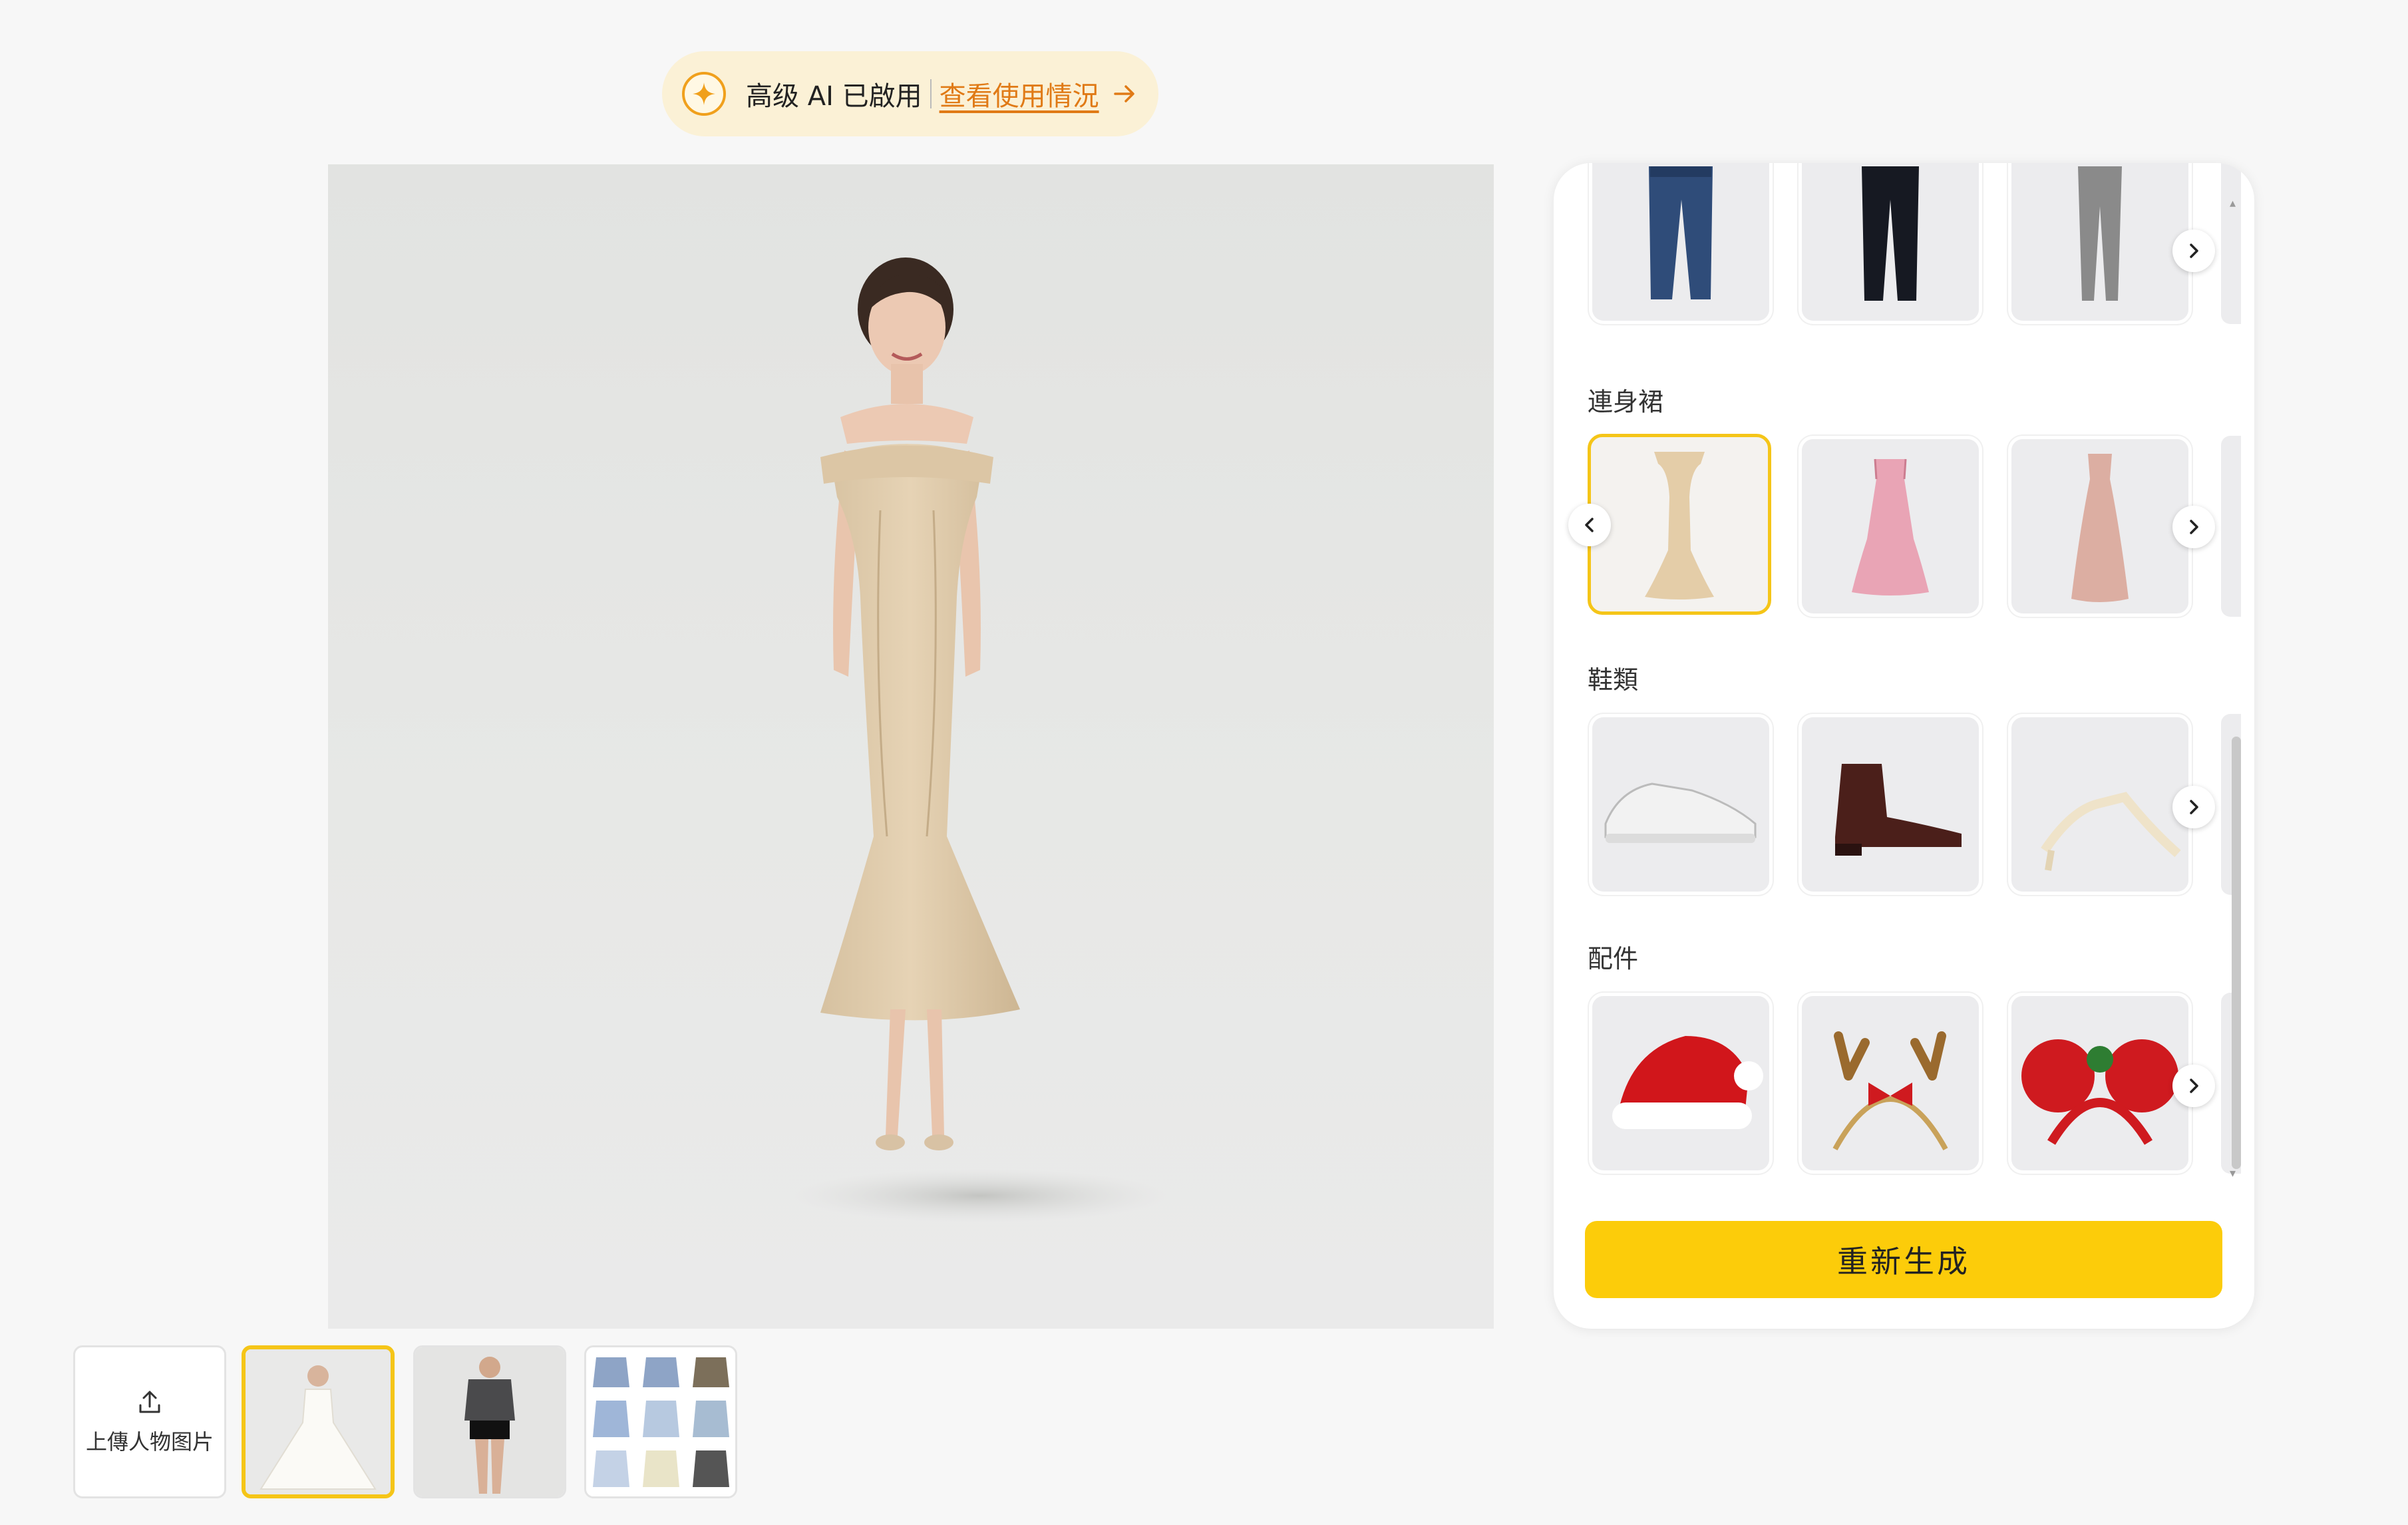  I want to click on ai-status-banner: 高级 AI 已啟用 查看使用情況, so click(910, 93).